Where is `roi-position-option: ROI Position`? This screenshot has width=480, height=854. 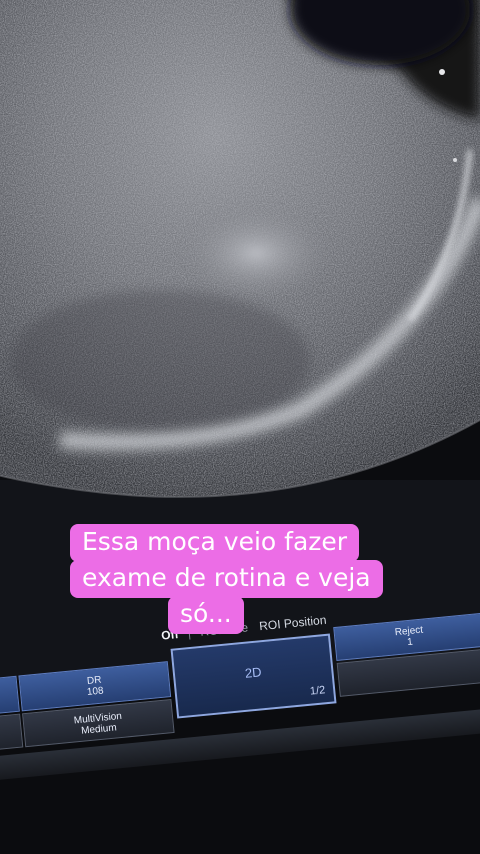
roi-position-option: ROI Position is located at coordinates (293, 623).